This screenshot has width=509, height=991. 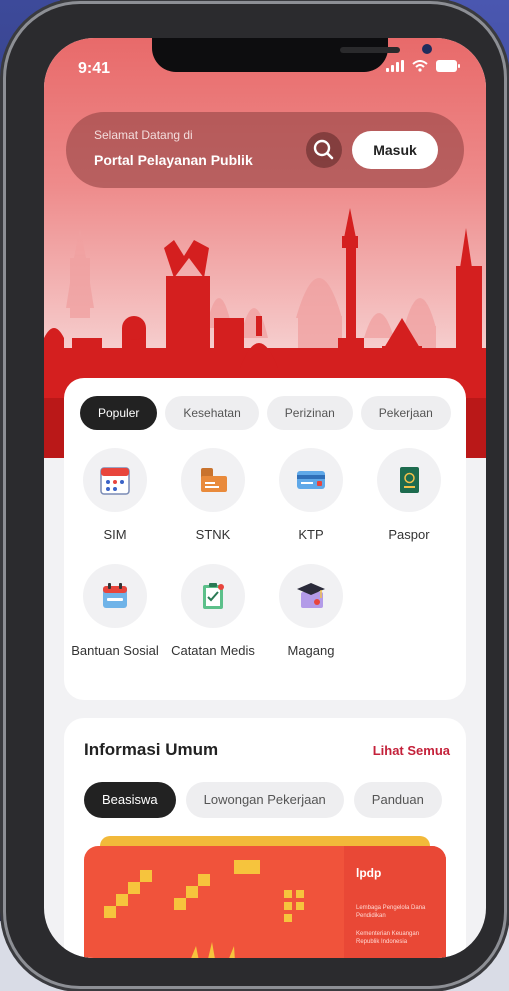 What do you see at coordinates (173, 160) in the screenshot?
I see `portal-title: Portal Pelayanan Publik` at bounding box center [173, 160].